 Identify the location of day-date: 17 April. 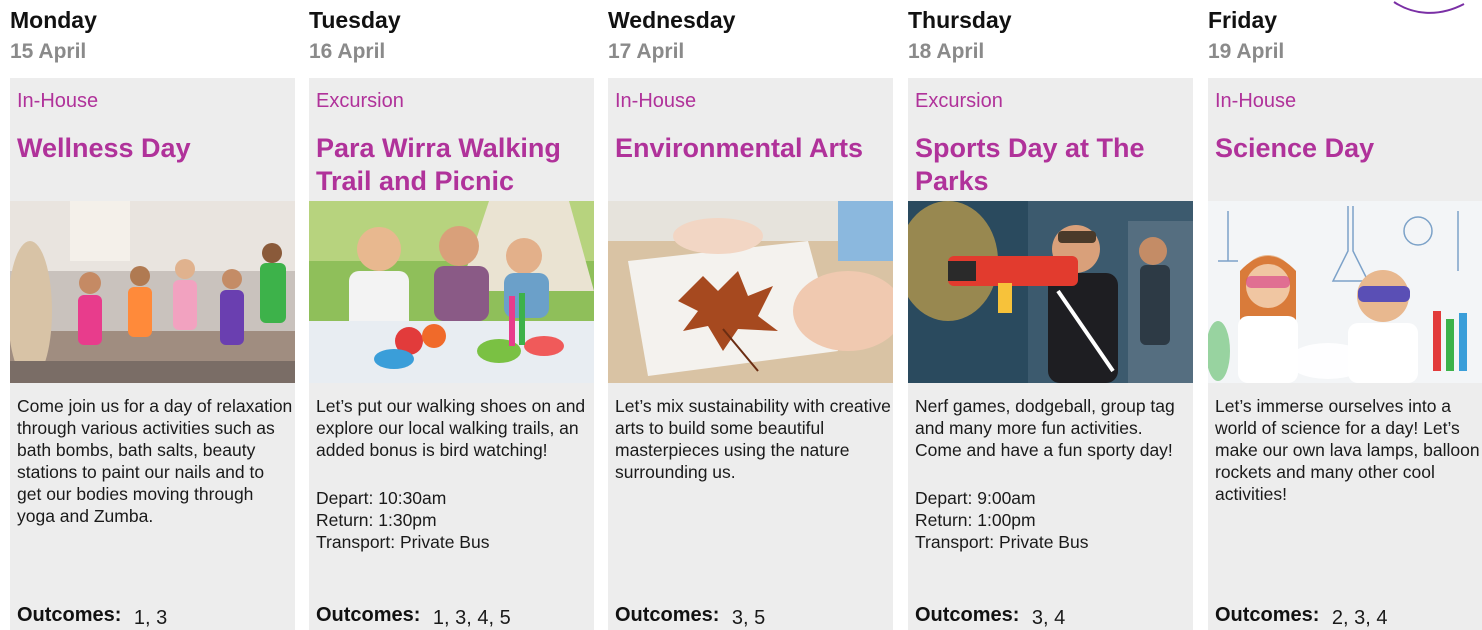
(646, 51).